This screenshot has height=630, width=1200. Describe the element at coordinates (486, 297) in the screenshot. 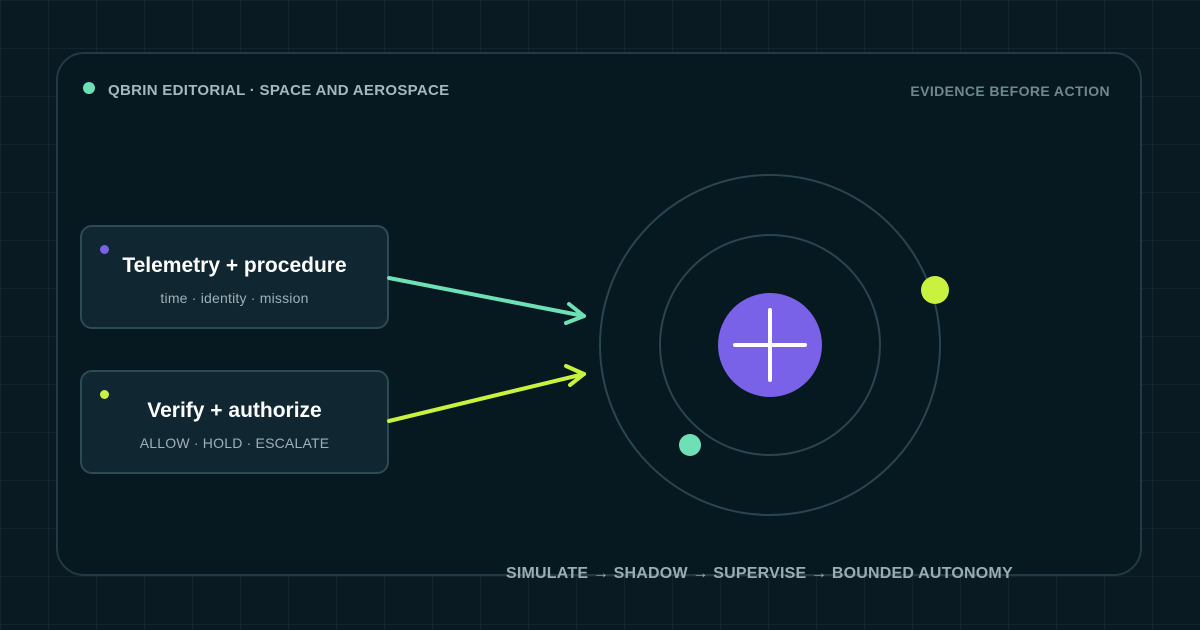

I see `telemetry-arrow-line` at that location.